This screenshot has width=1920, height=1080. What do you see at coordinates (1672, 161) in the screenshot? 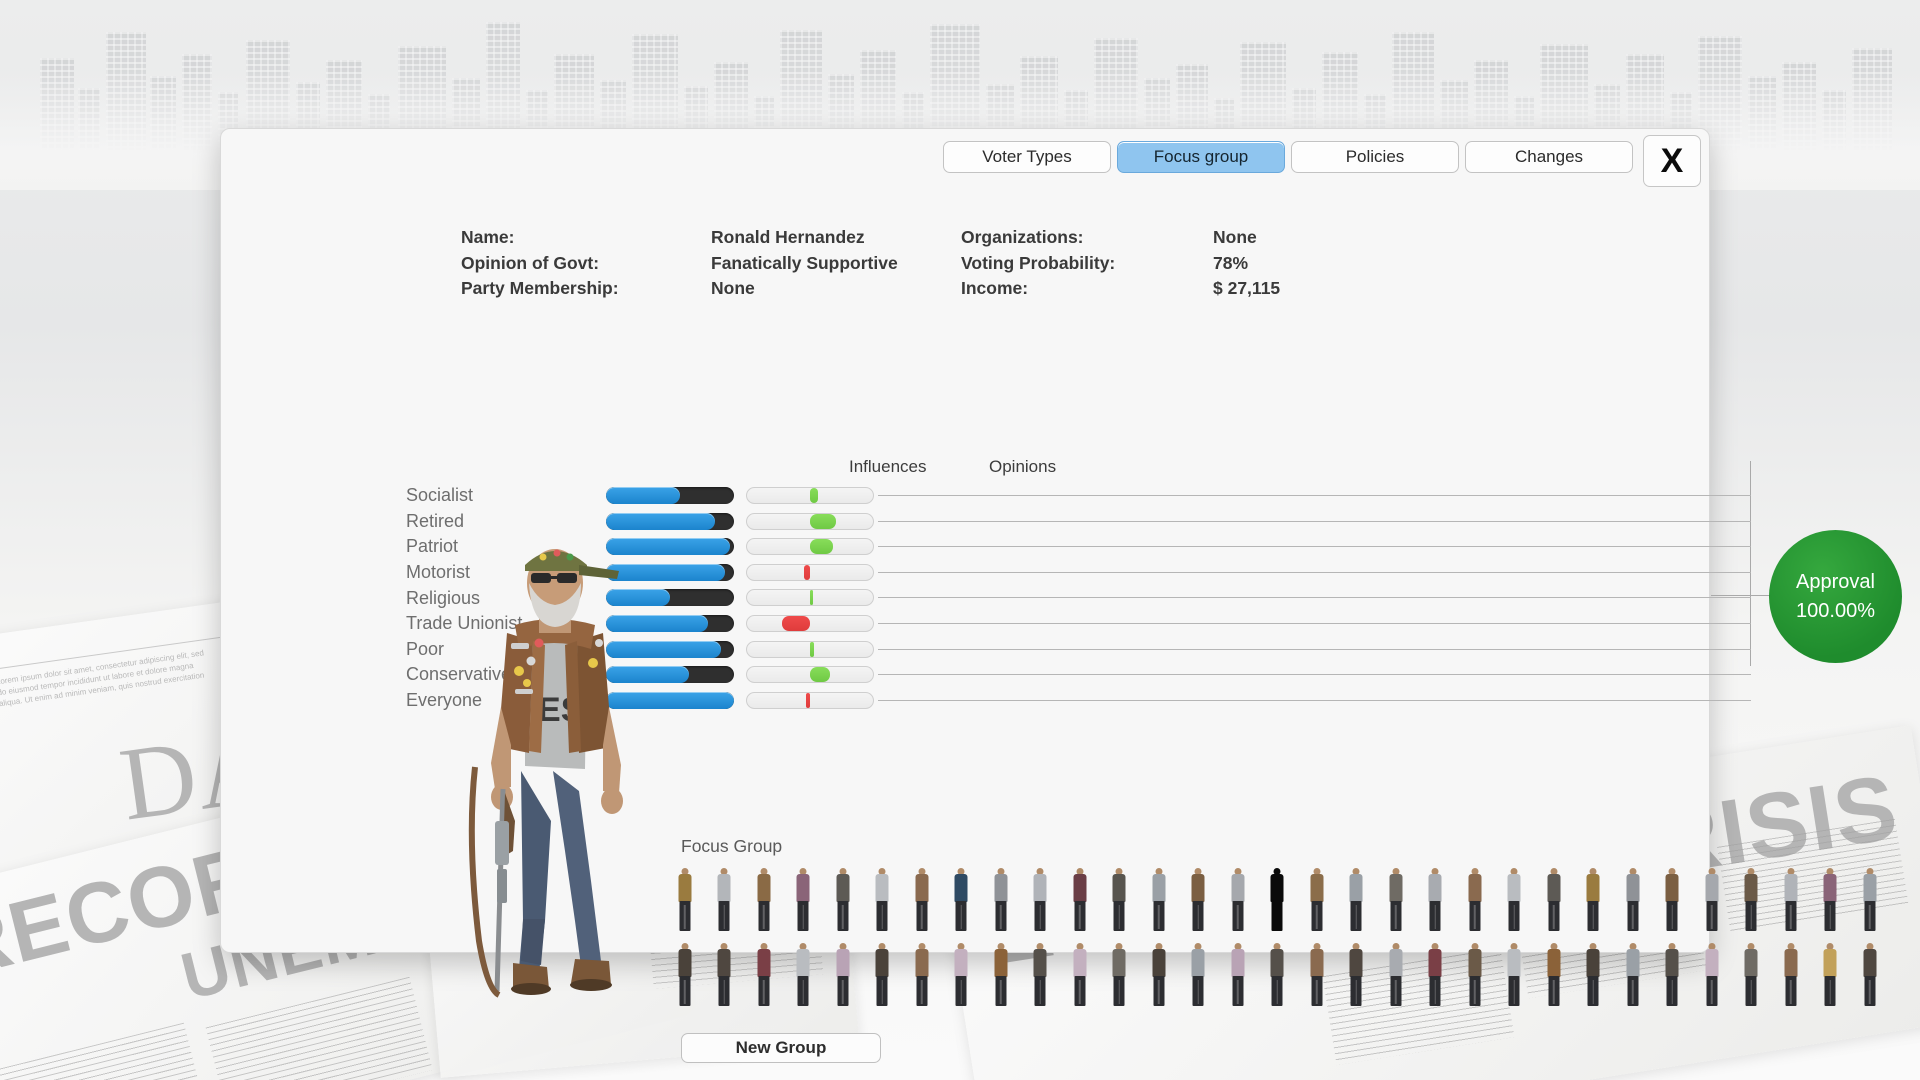
I see `close-icon: X` at bounding box center [1672, 161].